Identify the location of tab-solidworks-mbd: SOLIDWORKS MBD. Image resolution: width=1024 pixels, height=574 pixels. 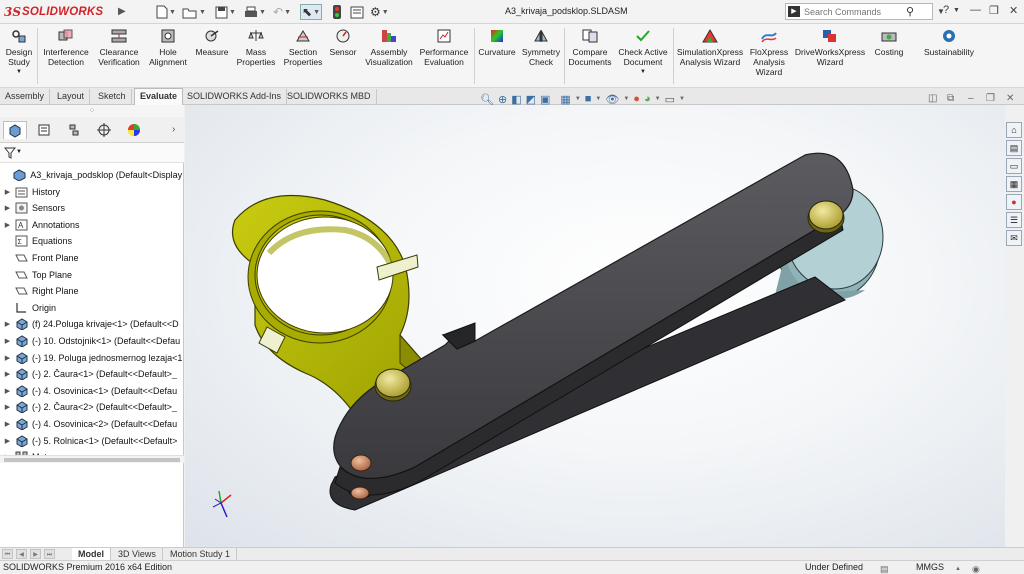
(329, 96).